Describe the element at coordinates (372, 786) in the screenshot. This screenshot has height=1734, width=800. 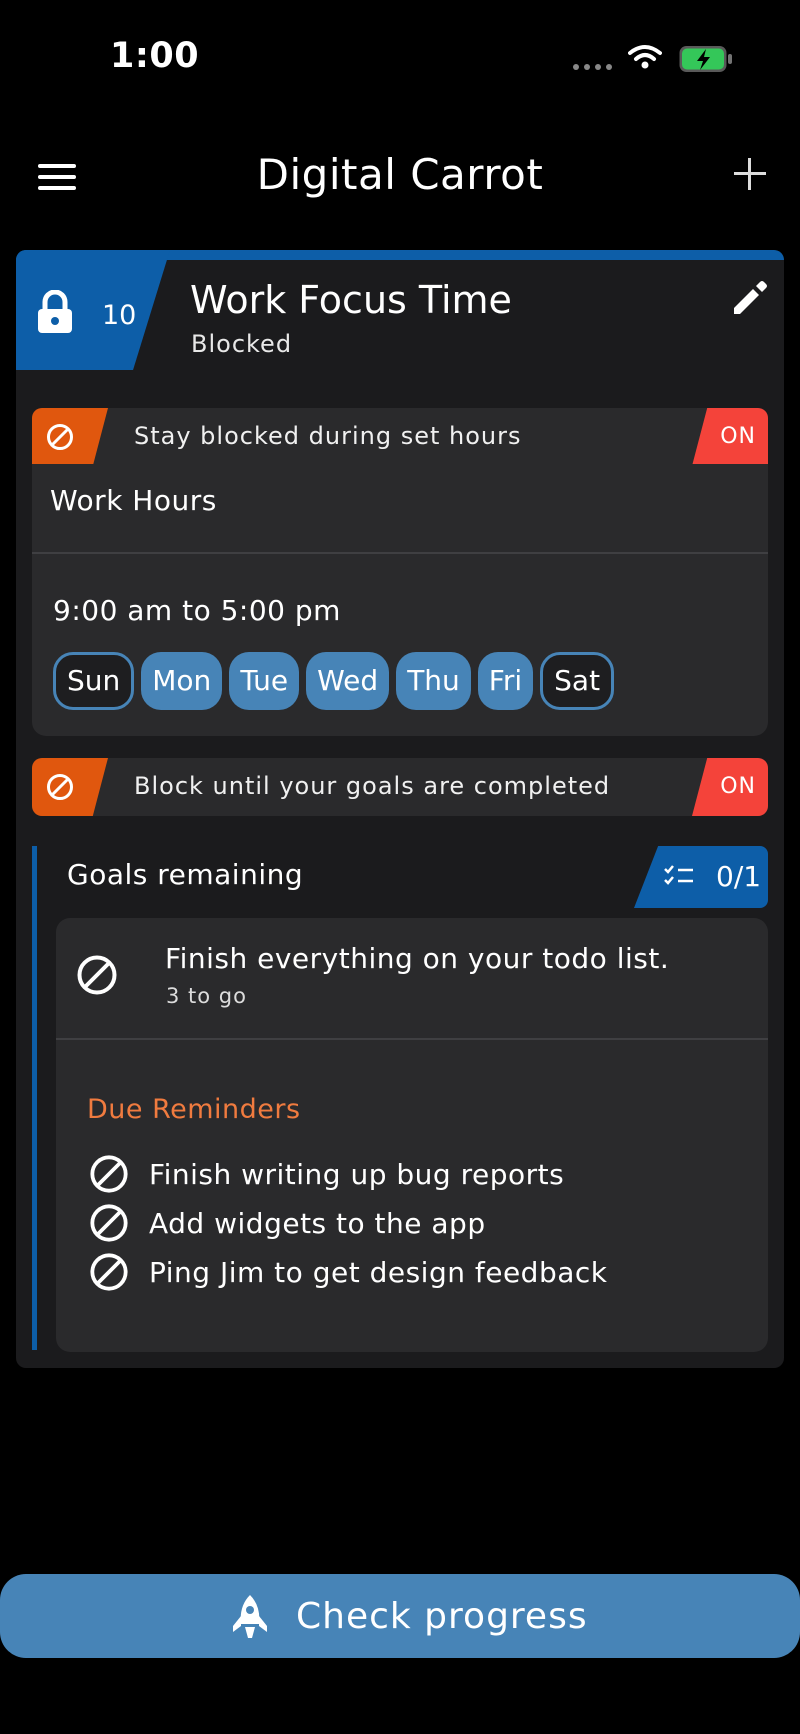
I see `rule-label: Block until your goals are completed` at that location.